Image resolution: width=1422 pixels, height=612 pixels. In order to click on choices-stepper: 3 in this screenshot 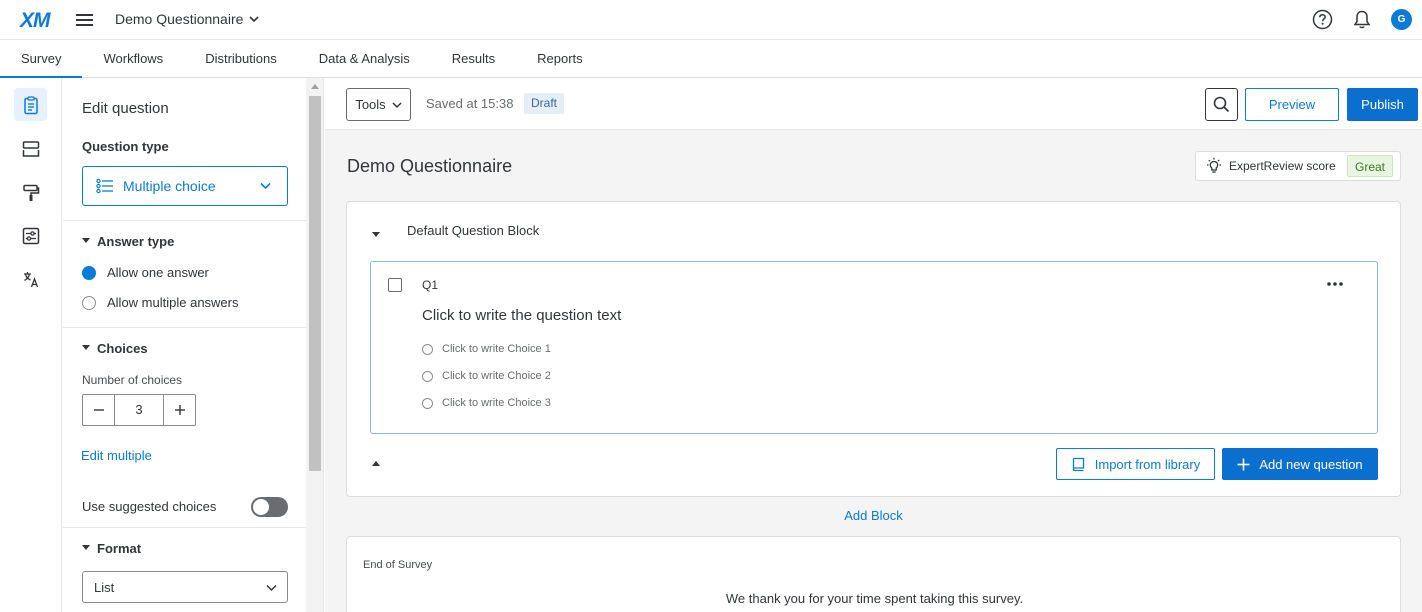, I will do `click(139, 410)`.